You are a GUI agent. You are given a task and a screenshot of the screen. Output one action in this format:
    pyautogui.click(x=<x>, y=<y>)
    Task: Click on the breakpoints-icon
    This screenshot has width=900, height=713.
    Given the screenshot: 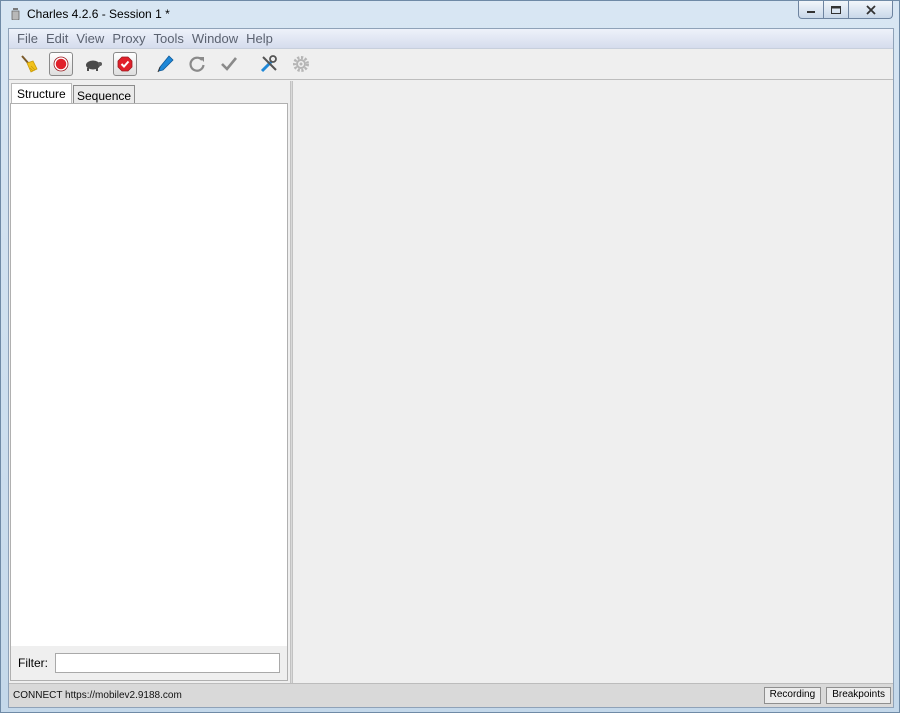 What is the action you would take?
    pyautogui.click(x=125, y=64)
    